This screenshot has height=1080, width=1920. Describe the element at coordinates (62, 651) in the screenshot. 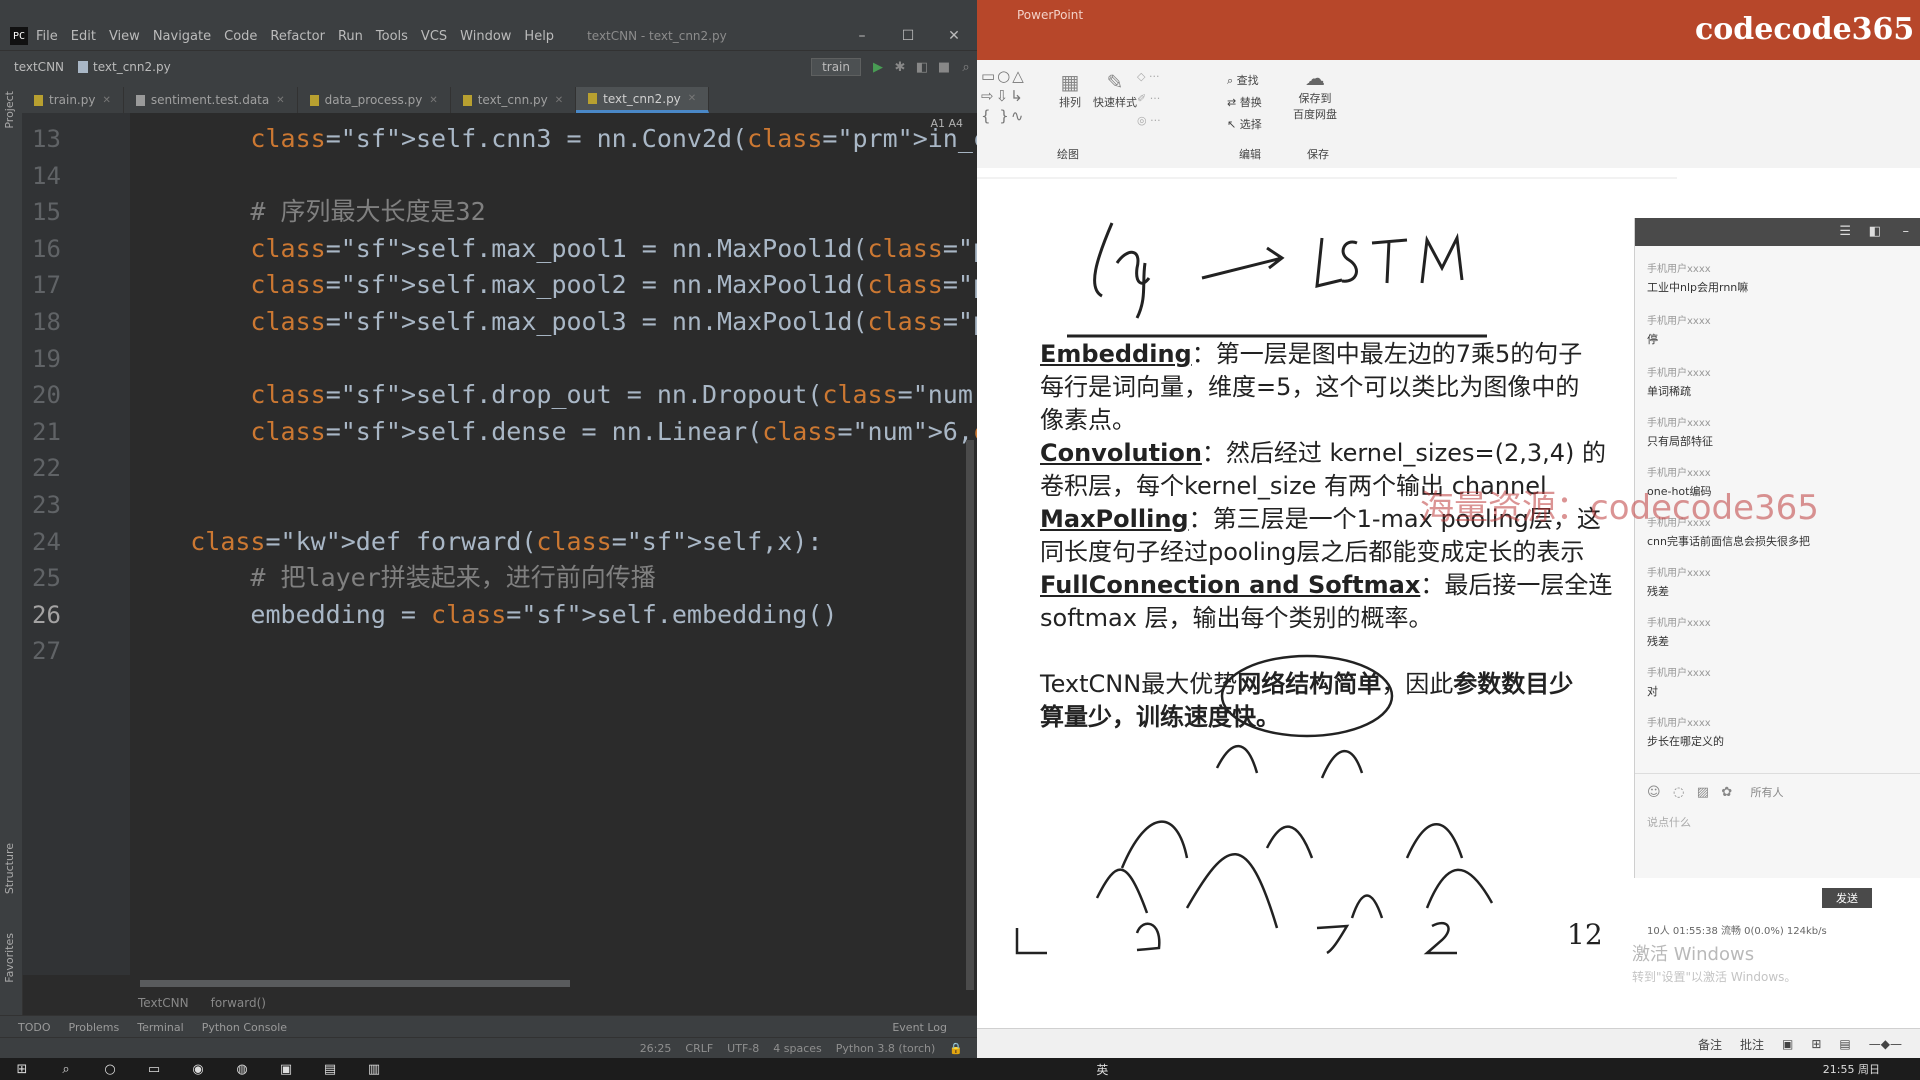

I see `line-number: 27` at that location.